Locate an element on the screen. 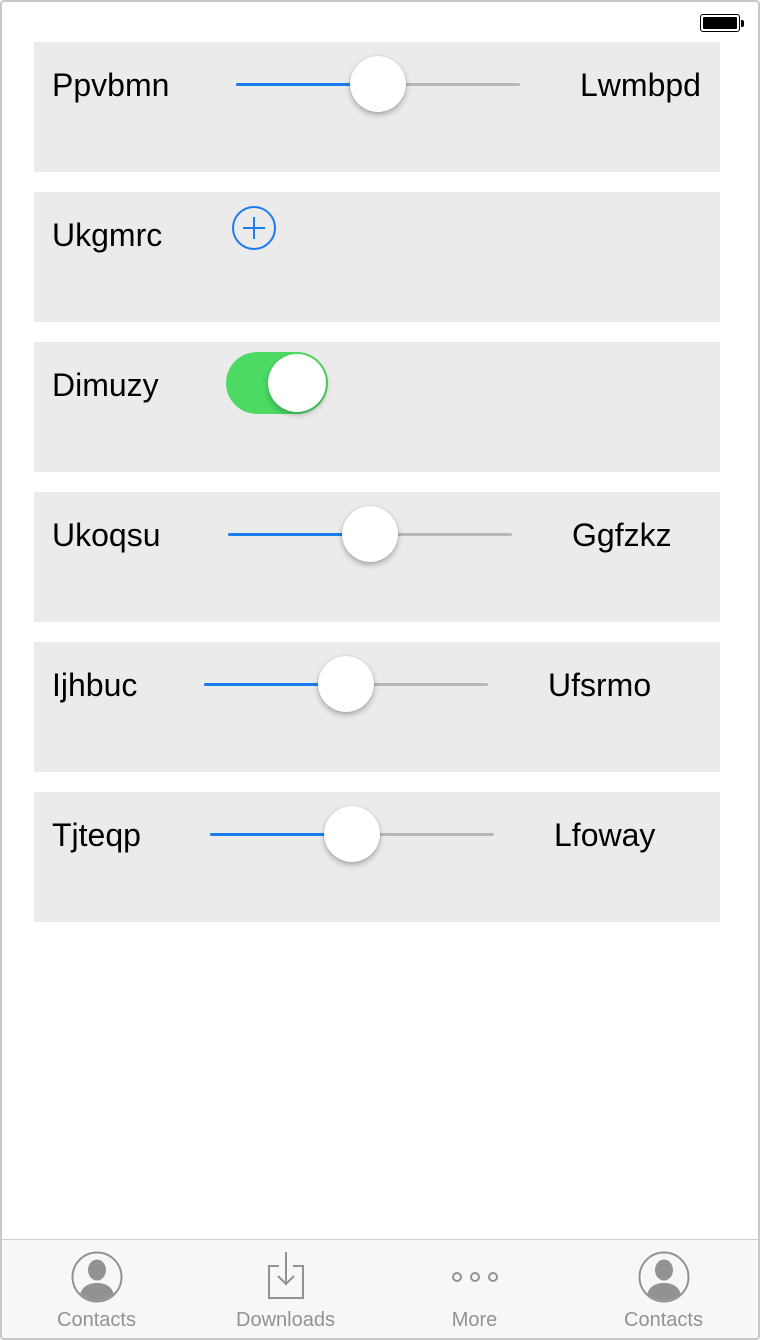 This screenshot has width=760, height=1340. slider-ijhbuc is located at coordinates (346, 684).